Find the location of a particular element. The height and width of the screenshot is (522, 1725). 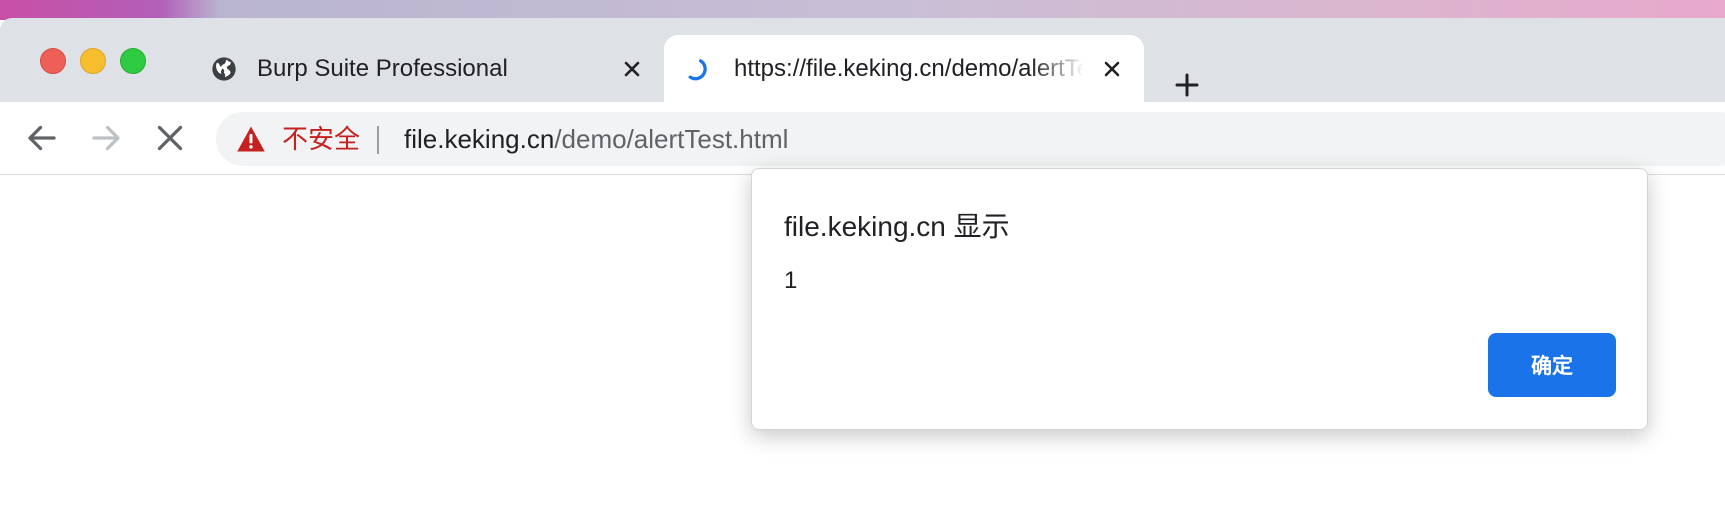

address-bar: 不安全 file.keking.cn/demo/alertTest.html is located at coordinates (970, 139).